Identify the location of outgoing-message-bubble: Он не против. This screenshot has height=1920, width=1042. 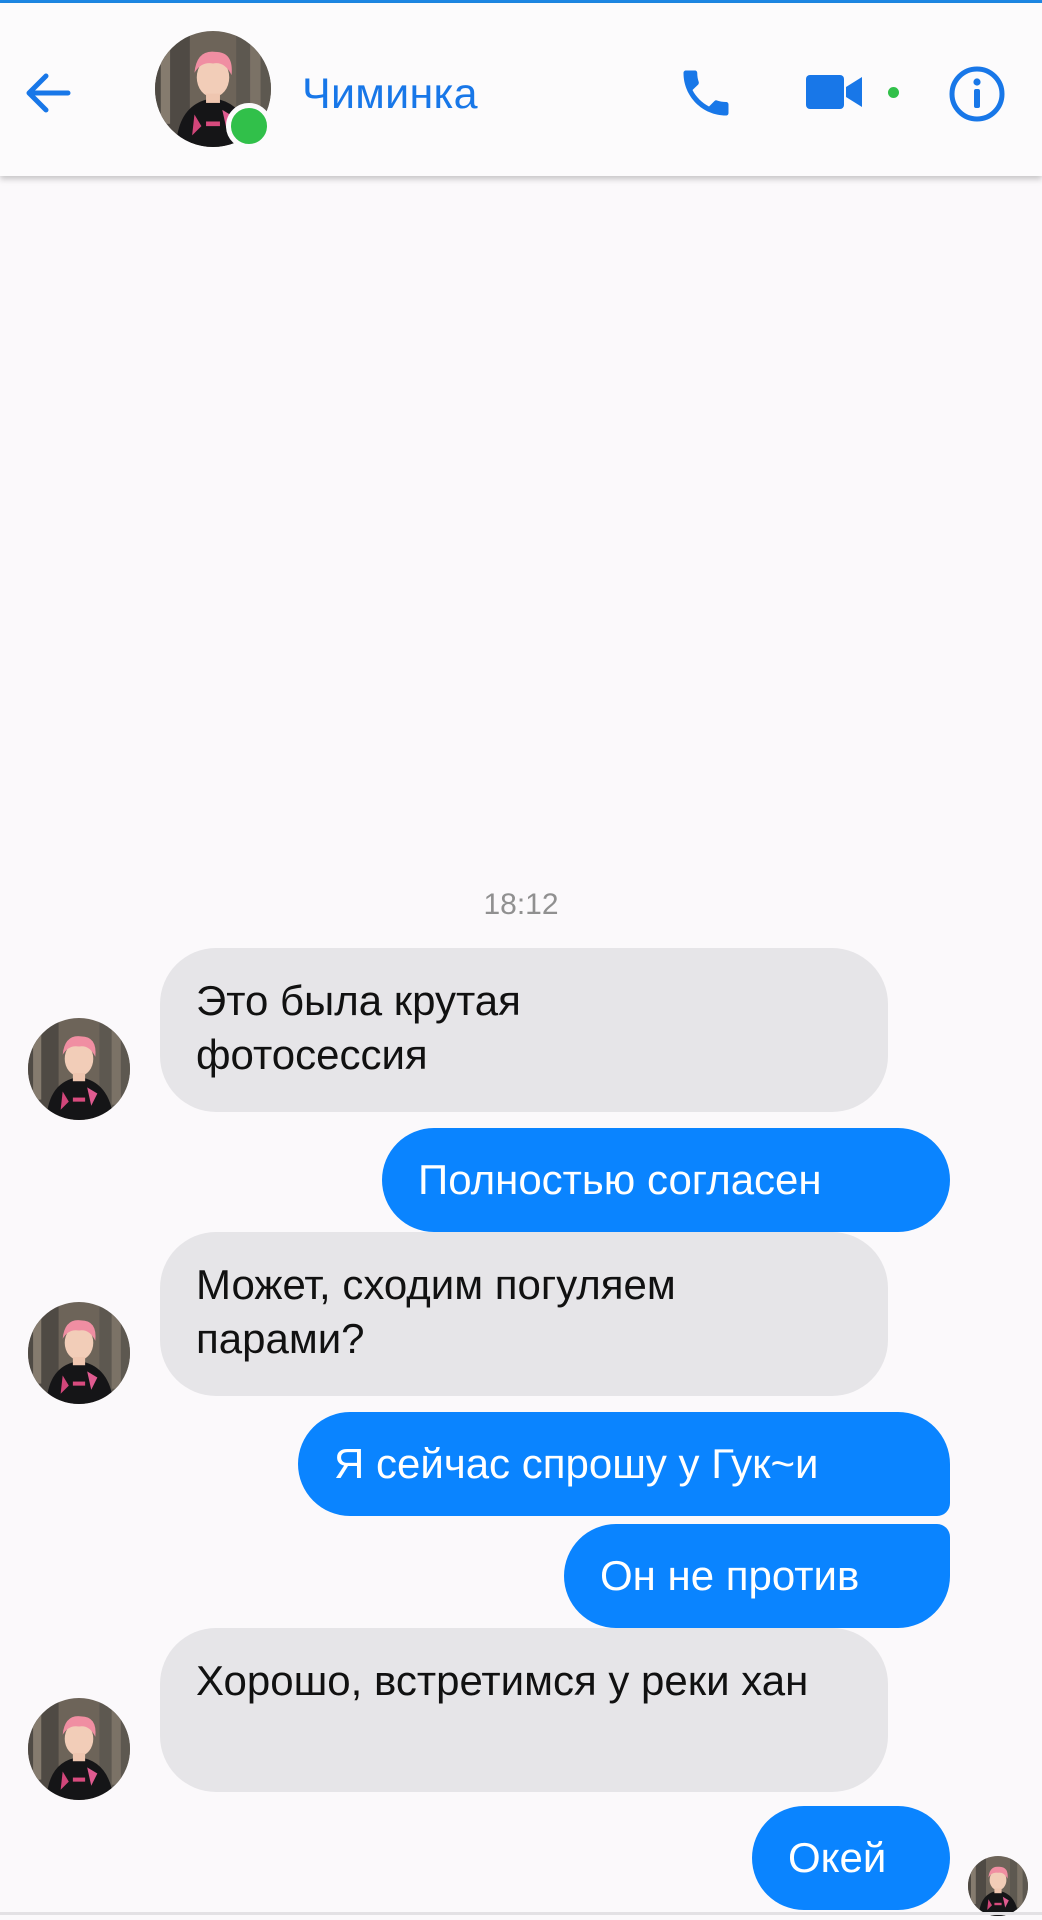
(757, 1576).